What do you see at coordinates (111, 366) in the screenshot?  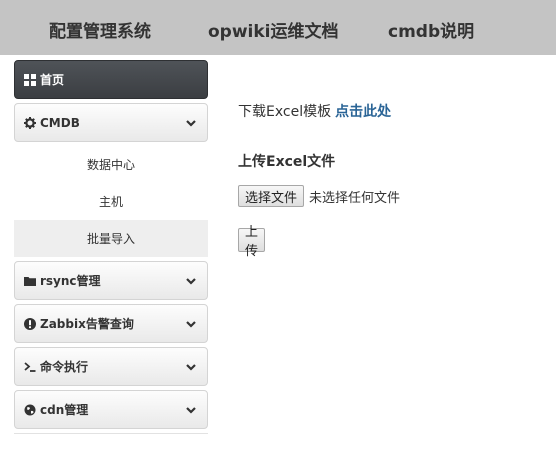 I see `sidebar-item-command: 命令执行` at bounding box center [111, 366].